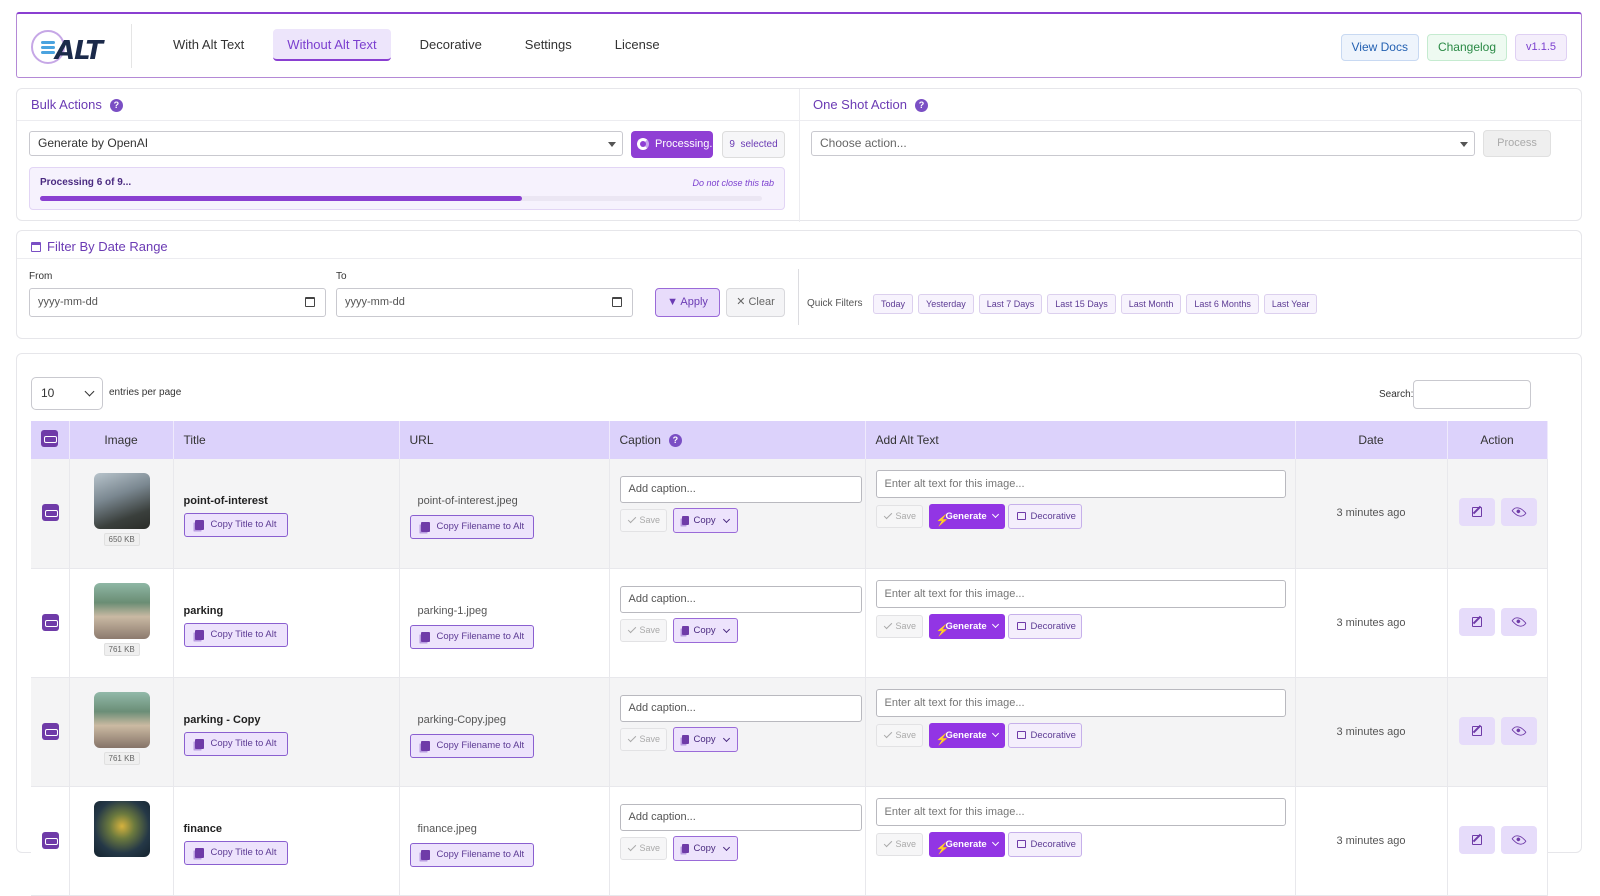  Describe the element at coordinates (332, 45) in the screenshot. I see `tab-without-alt-text: Without Alt Text` at that location.